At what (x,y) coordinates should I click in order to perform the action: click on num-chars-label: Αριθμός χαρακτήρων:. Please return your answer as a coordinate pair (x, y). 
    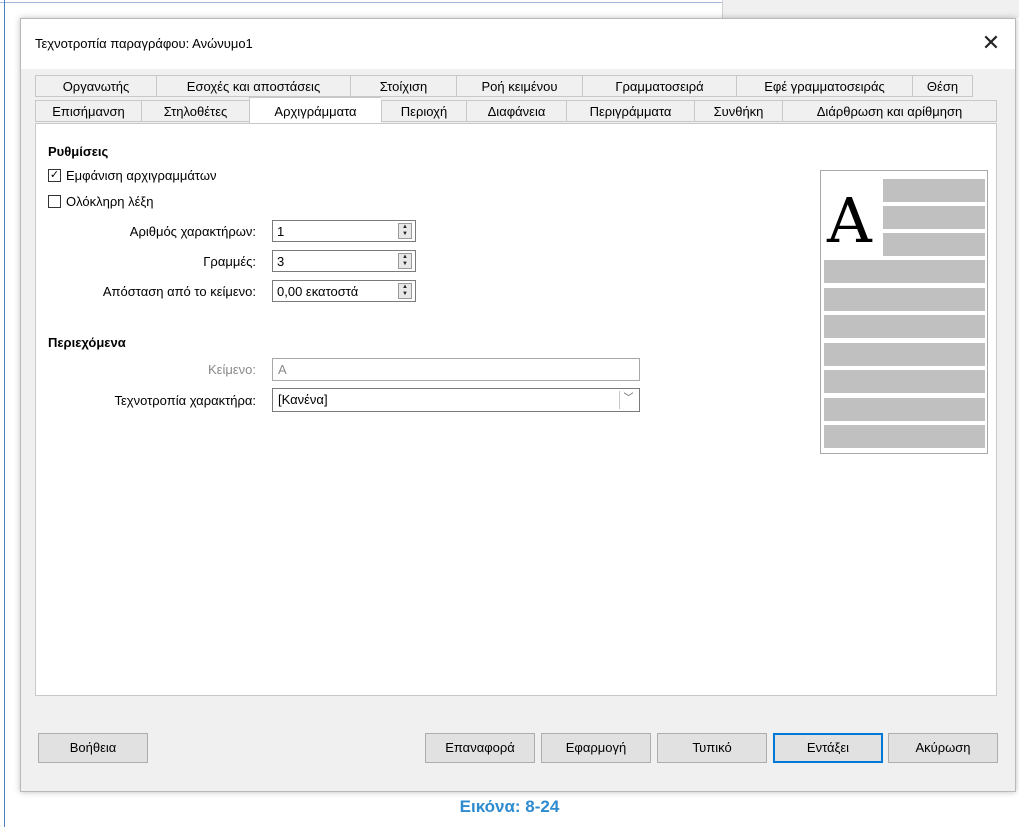
    Looking at the image, I should click on (192, 231).